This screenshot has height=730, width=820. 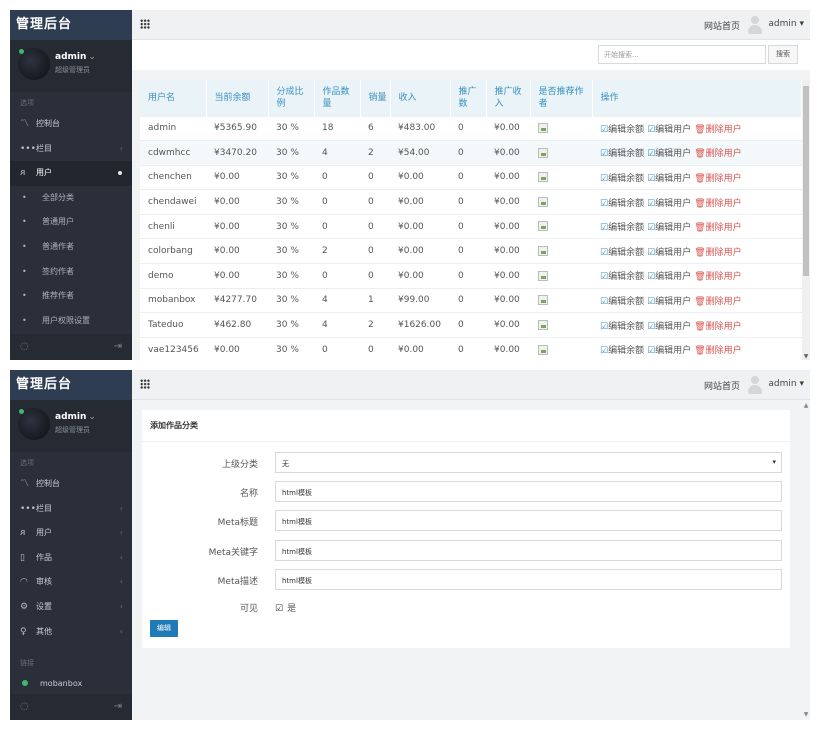 I want to click on edit-user-link-label: 编辑用户, so click(x=673, y=154).